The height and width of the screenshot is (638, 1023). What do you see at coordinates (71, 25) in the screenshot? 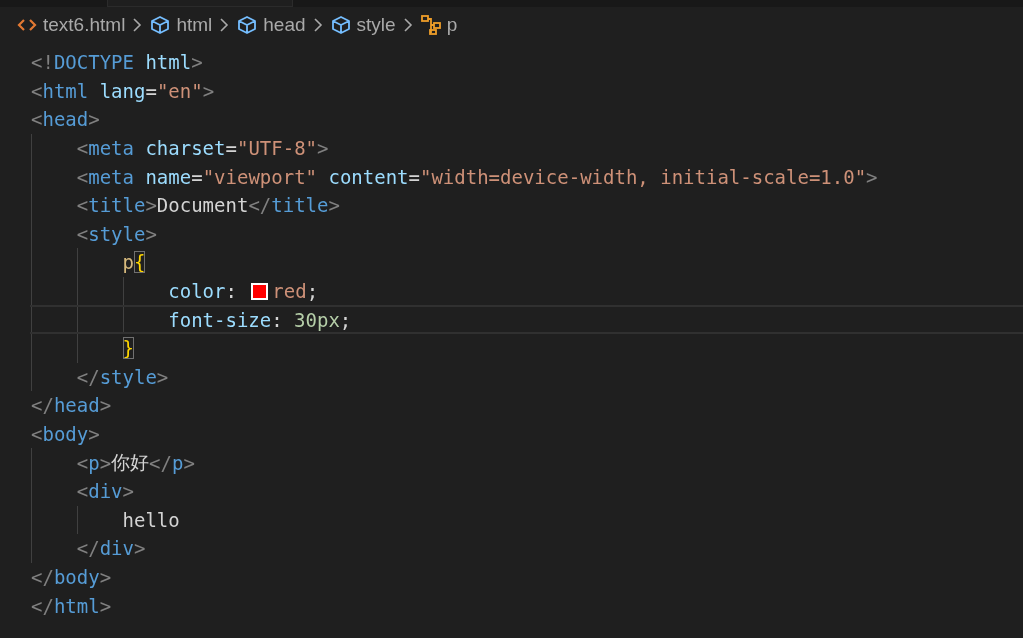
I see `breadcrumb-item: text6.html` at bounding box center [71, 25].